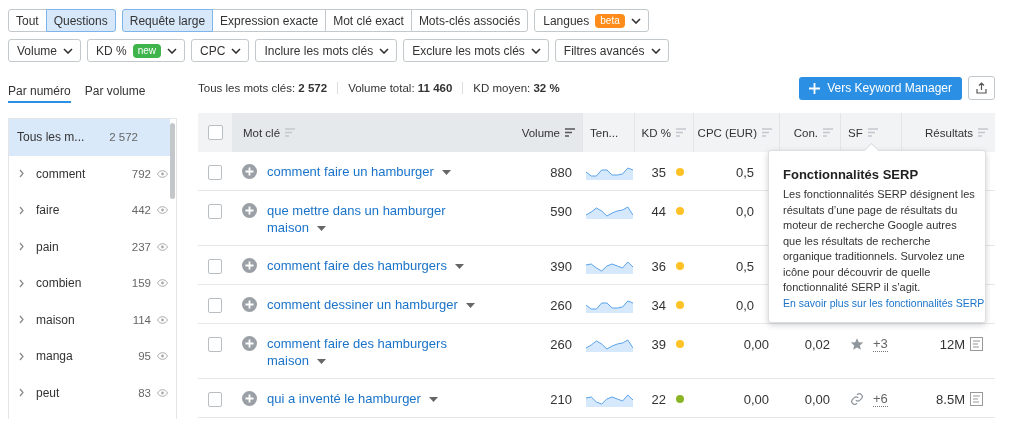  Describe the element at coordinates (372, 352) in the screenshot. I see `keyword-link: comment faire des hamburgers maison` at that location.